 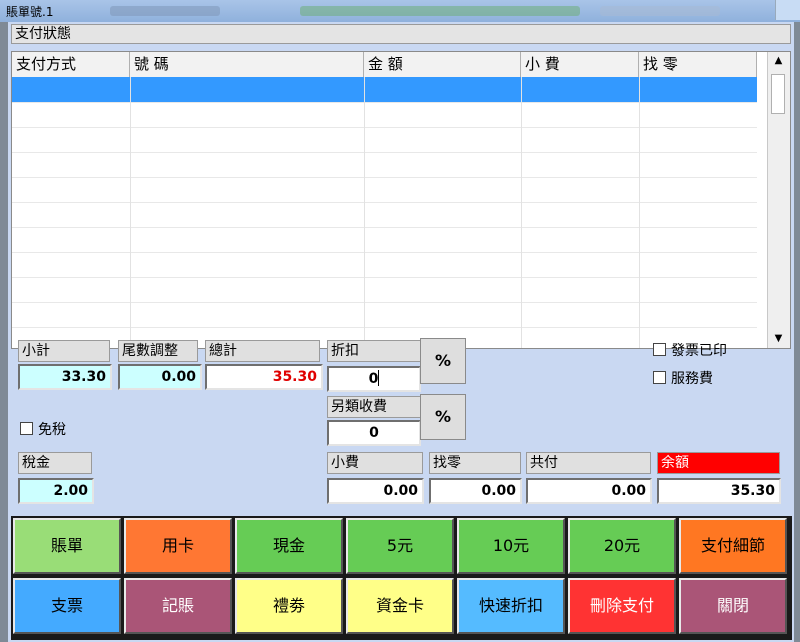 I want to click on gift-voucher-button: 禮劵, so click(x=289, y=606).